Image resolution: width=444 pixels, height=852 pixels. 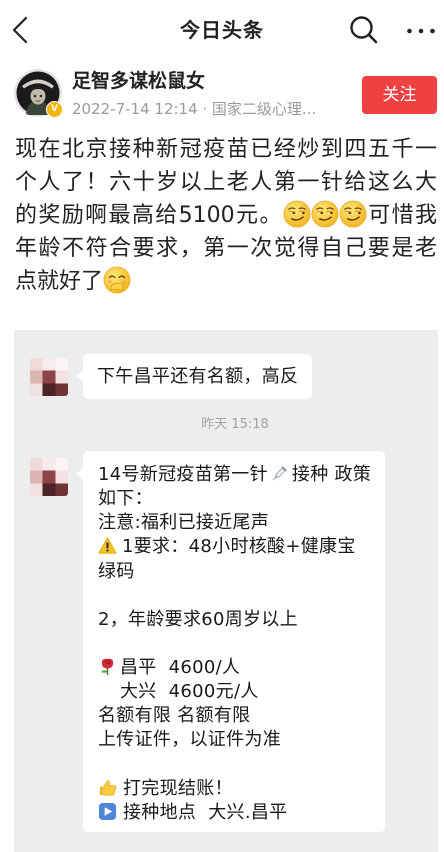 What do you see at coordinates (238, 789) in the screenshot?
I see `chat-message-line: 打完现结账！` at bounding box center [238, 789].